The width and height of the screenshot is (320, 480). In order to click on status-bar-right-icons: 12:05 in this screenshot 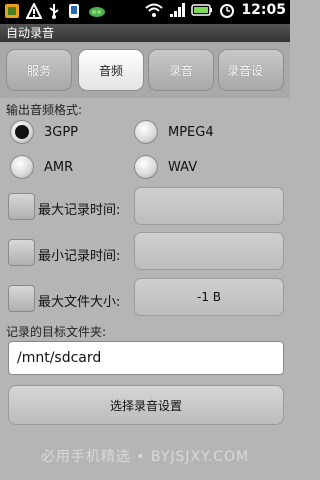, I will do `click(215, 10)`.